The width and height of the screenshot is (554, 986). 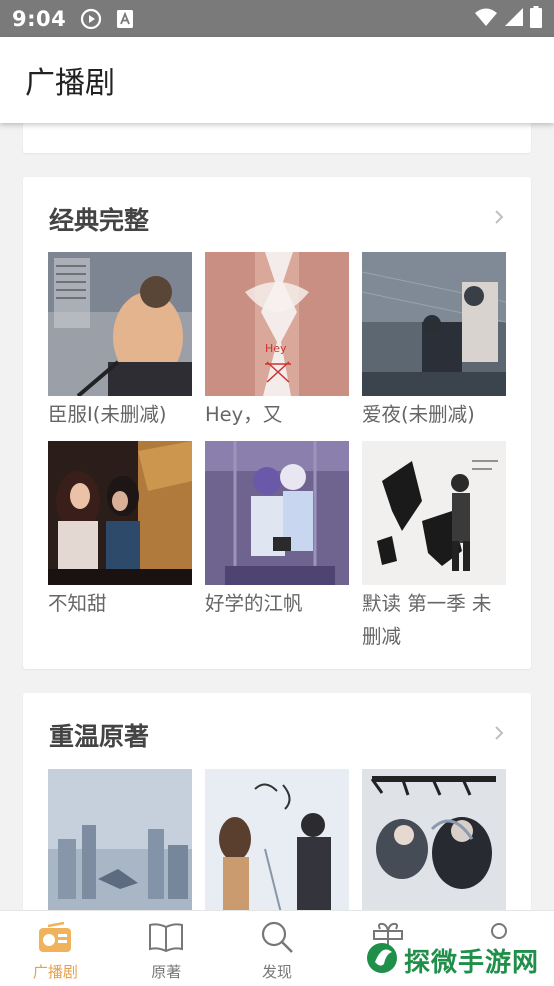 What do you see at coordinates (107, 414) in the screenshot?
I see `item-title: 臣服I(未删减)` at bounding box center [107, 414].